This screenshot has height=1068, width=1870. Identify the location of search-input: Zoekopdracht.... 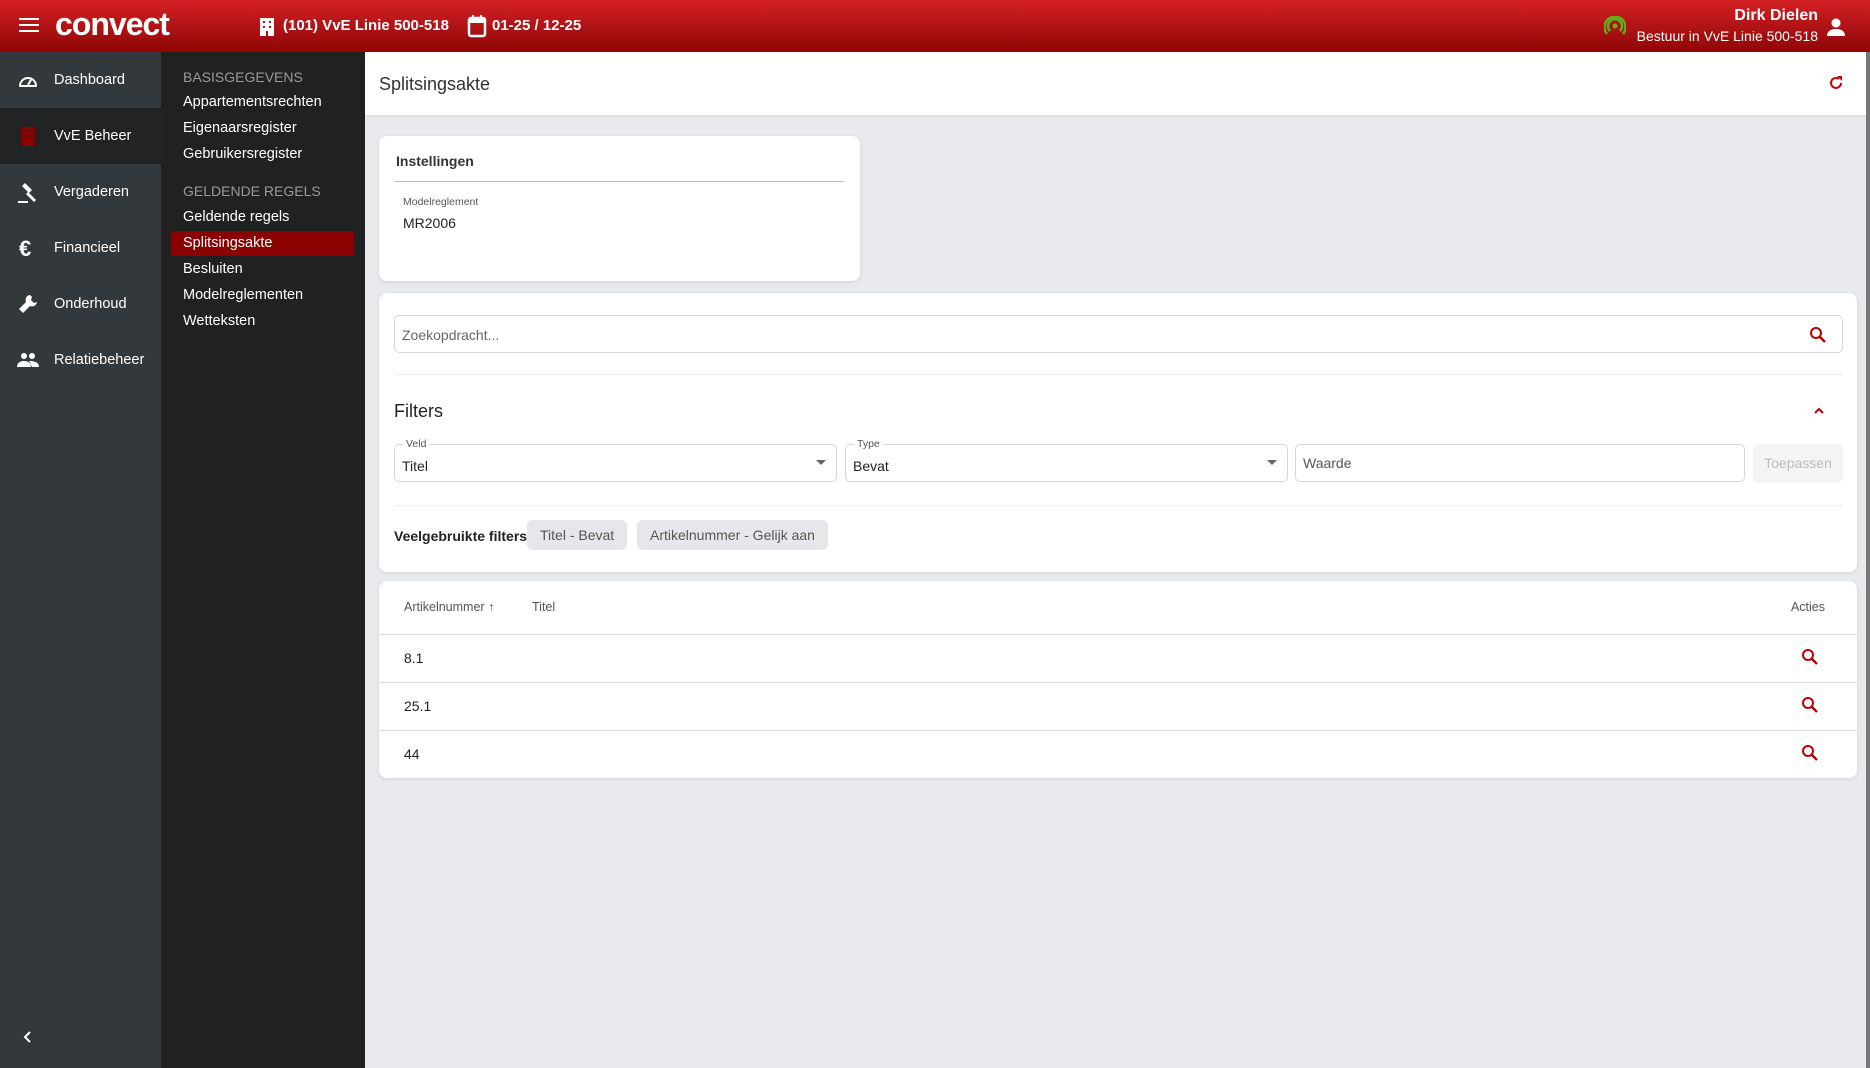
(1118, 334).